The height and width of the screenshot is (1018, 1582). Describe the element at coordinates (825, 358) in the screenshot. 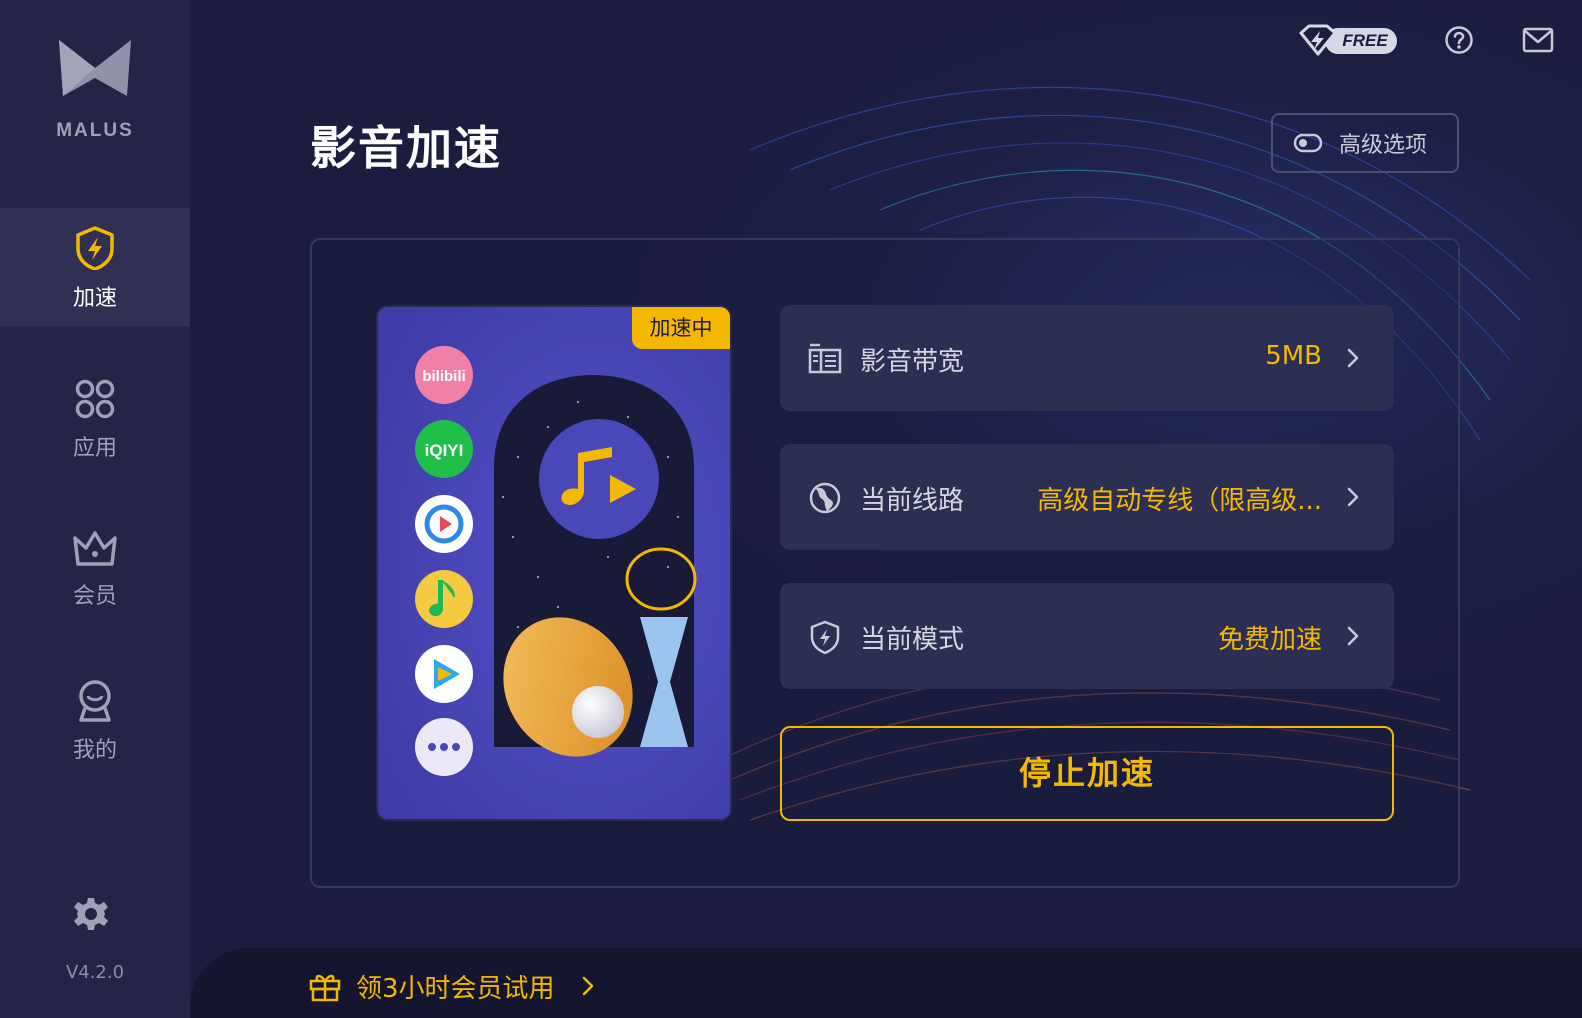

I see `bandwidth-icon` at that location.